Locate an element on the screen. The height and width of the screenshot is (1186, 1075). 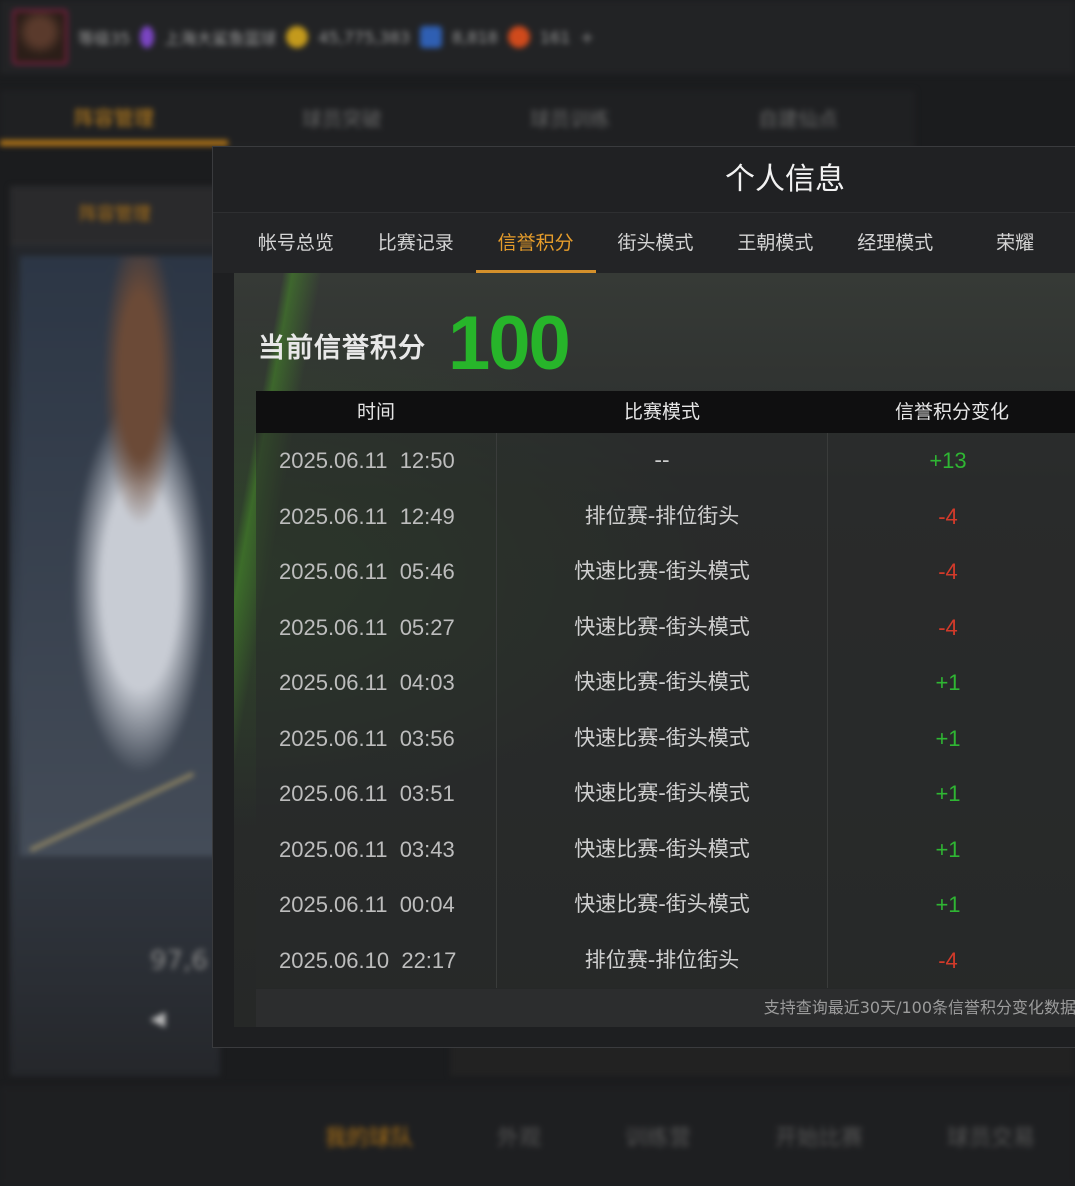
table-row: 2025.06.11 00:04 快速比赛-街头模式 +1 is located at coordinates (665, 905).